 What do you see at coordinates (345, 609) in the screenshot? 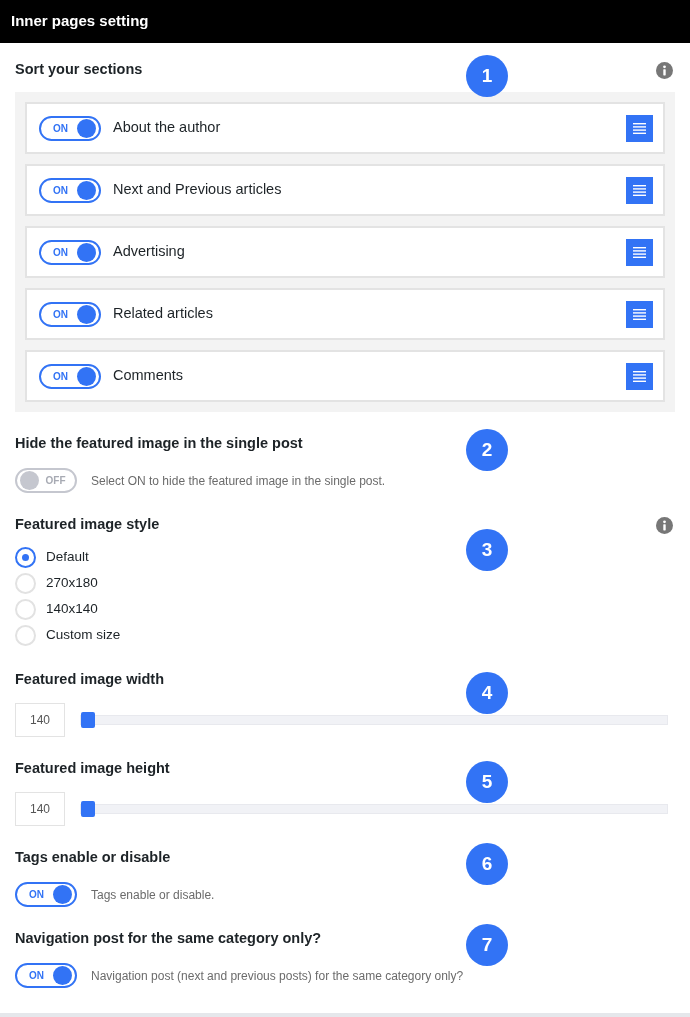
I see `radio-option: 140x140` at bounding box center [345, 609].